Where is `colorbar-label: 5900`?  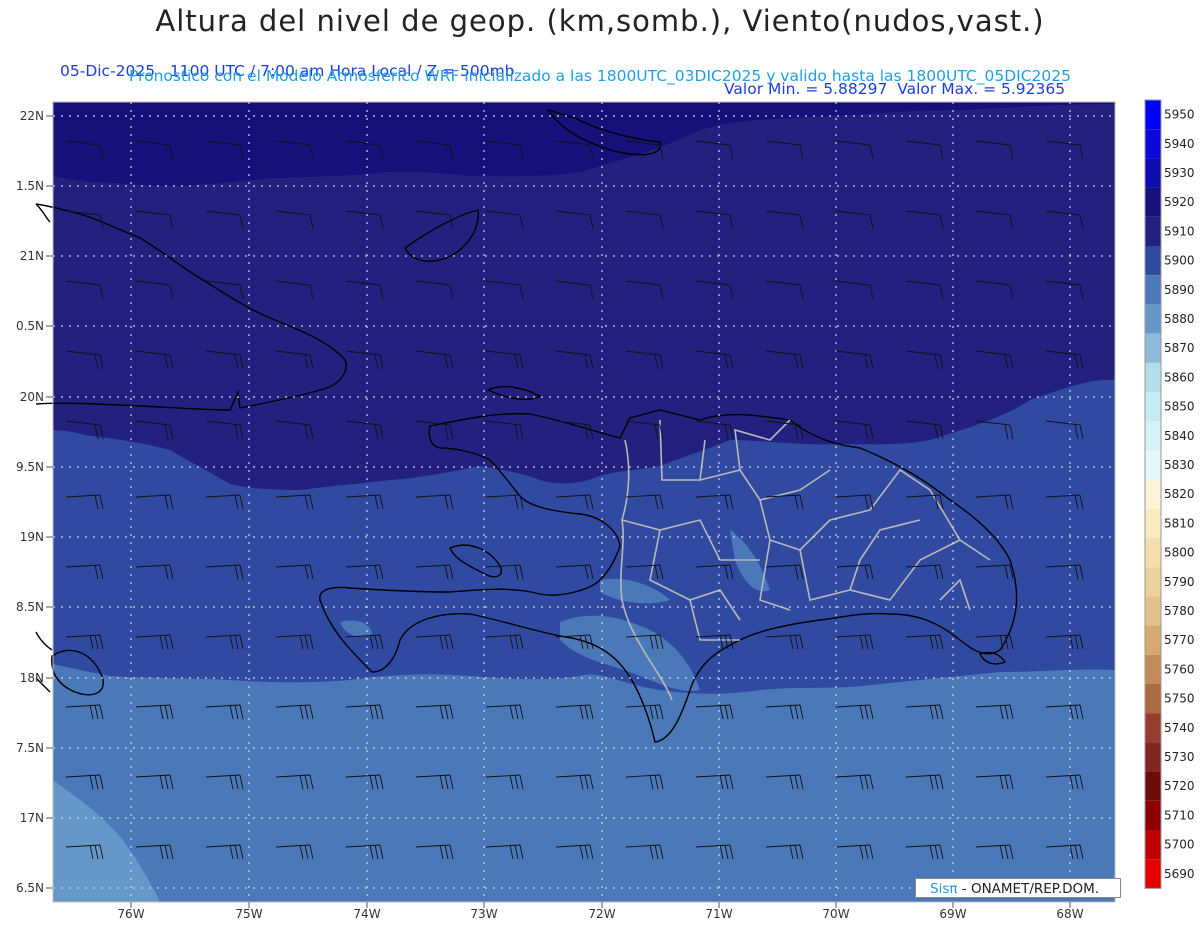 colorbar-label: 5900 is located at coordinates (1179, 261).